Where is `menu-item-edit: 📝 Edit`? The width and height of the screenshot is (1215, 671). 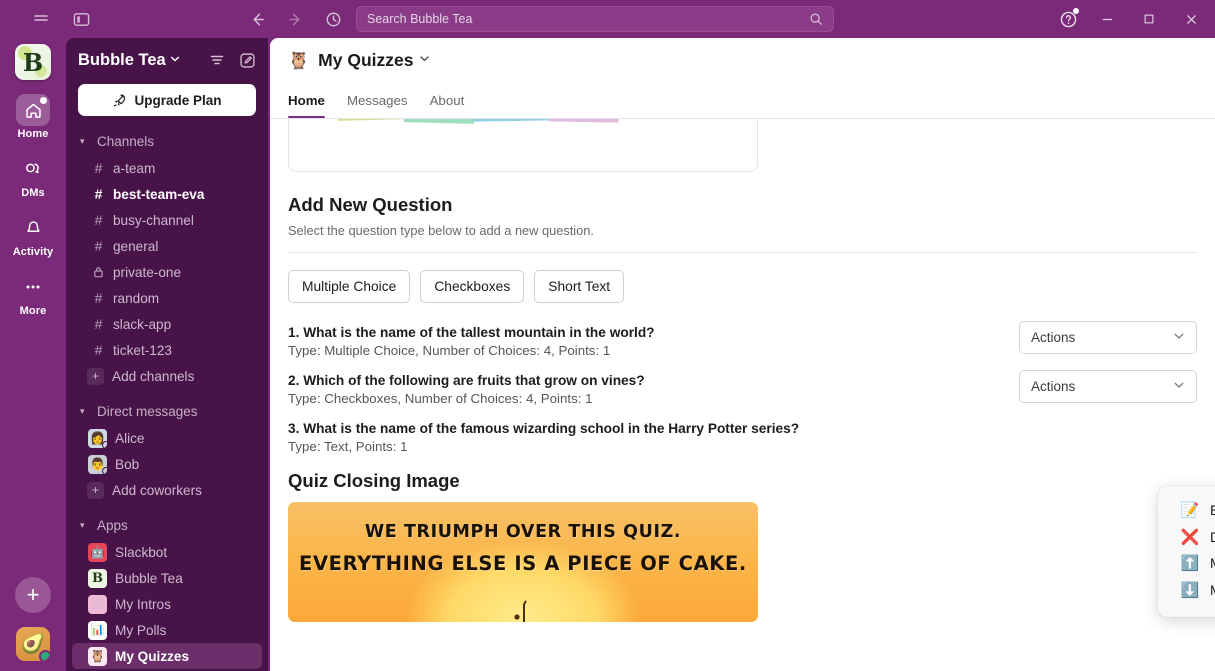
menu-item-edit: 📝 Edit is located at coordinates (1186, 510).